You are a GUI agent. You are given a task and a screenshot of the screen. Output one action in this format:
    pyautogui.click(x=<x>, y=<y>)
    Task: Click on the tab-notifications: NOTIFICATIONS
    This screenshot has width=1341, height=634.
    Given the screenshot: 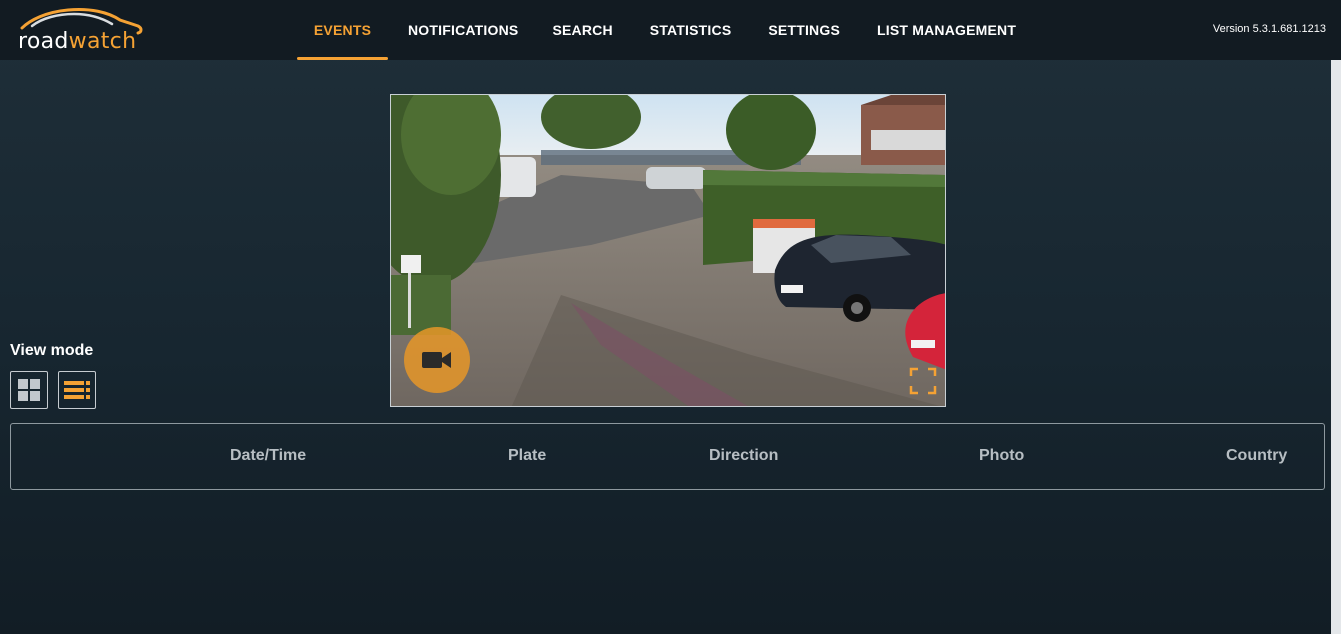 What is the action you would take?
    pyautogui.click(x=463, y=30)
    